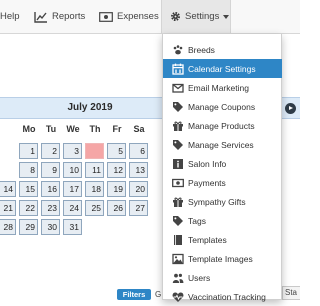 The width and height of the screenshot is (320, 306). Describe the element at coordinates (8, 208) in the screenshot. I see `calendar-day: 21` at that location.